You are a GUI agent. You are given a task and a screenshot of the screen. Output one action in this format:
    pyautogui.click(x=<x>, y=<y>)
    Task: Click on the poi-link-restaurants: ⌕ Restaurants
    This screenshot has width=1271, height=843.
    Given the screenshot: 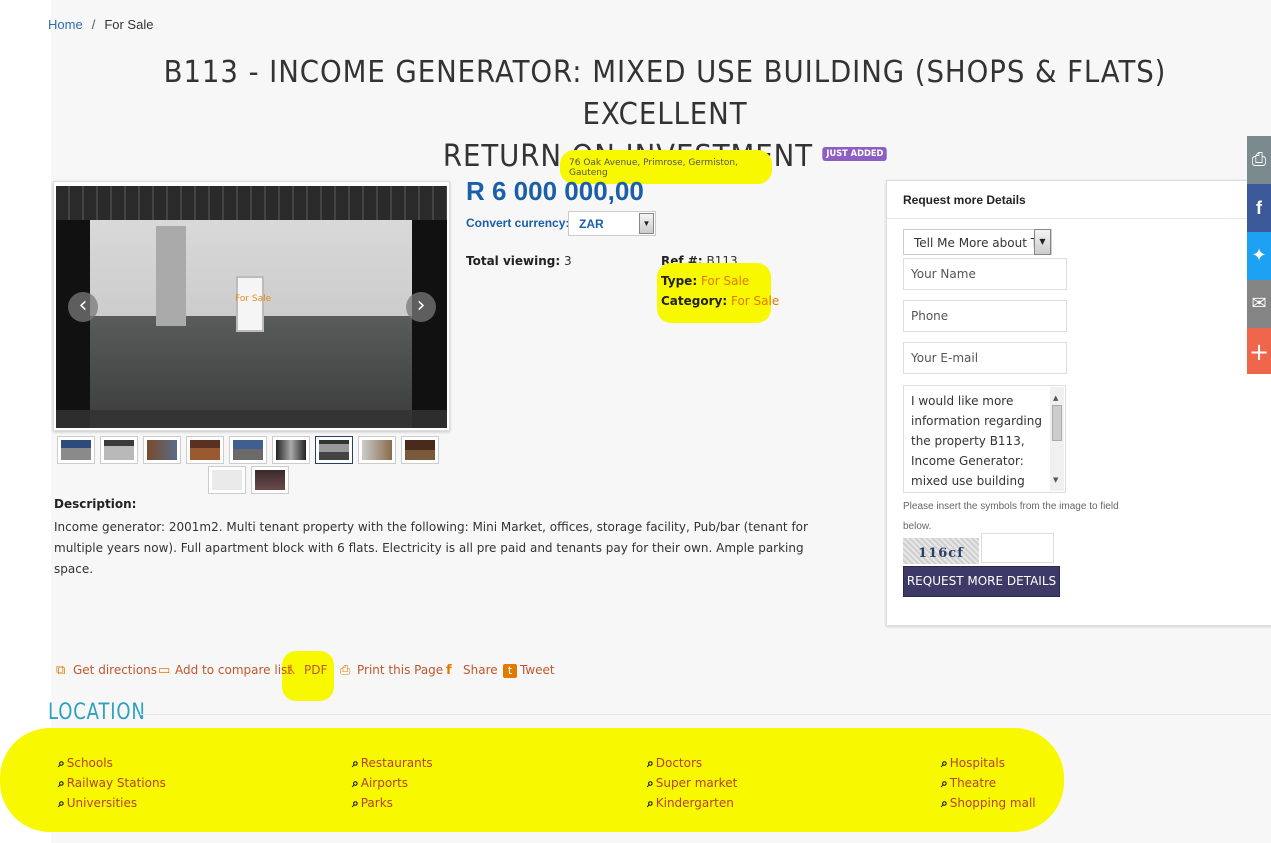 What is the action you would take?
    pyautogui.click(x=392, y=763)
    